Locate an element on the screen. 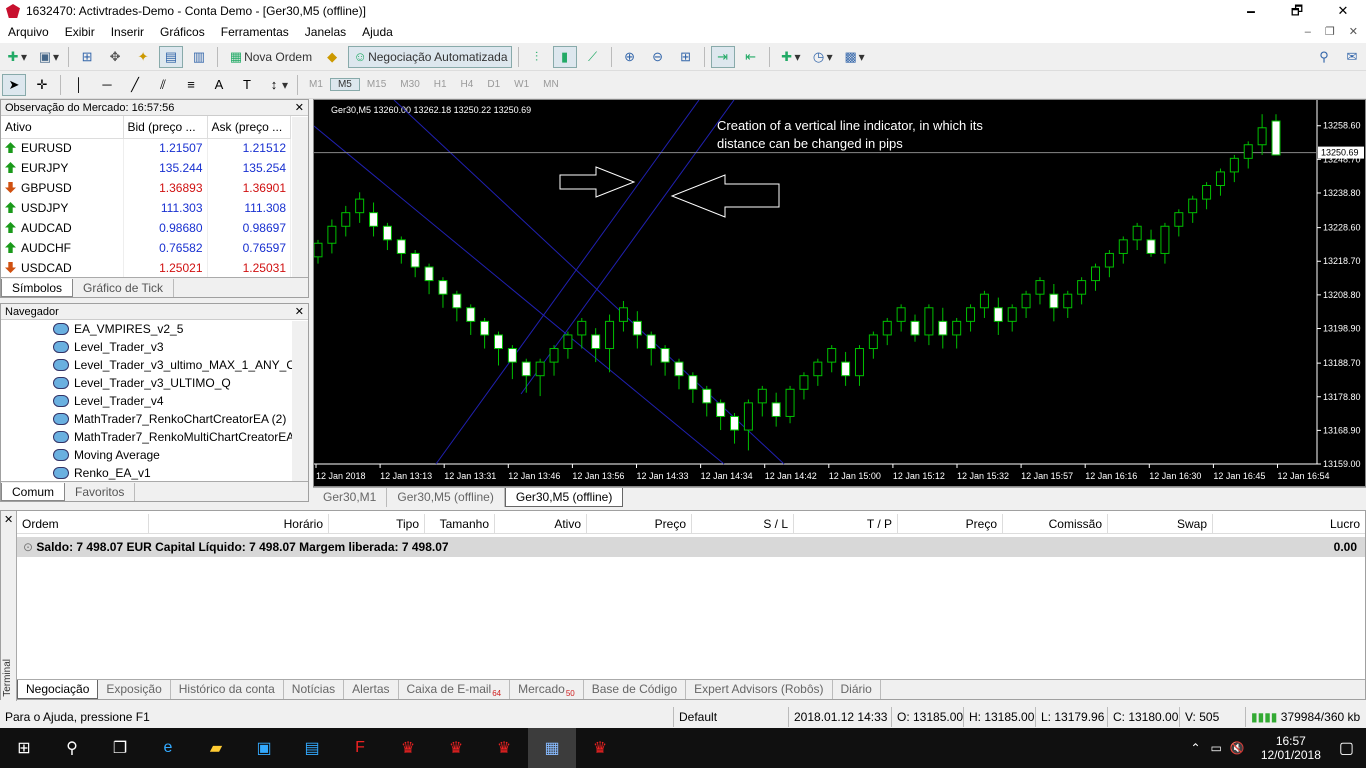  templates-button: ▩ ▾ is located at coordinates (854, 57).